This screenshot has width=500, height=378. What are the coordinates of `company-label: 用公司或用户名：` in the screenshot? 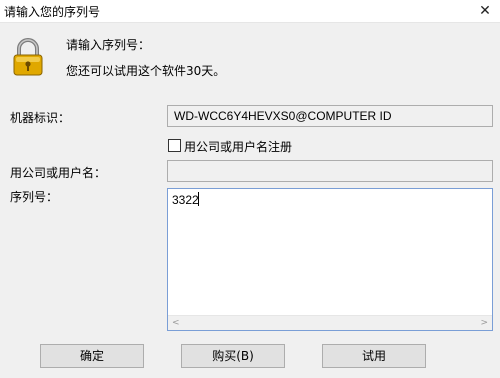 It's located at (58, 173).